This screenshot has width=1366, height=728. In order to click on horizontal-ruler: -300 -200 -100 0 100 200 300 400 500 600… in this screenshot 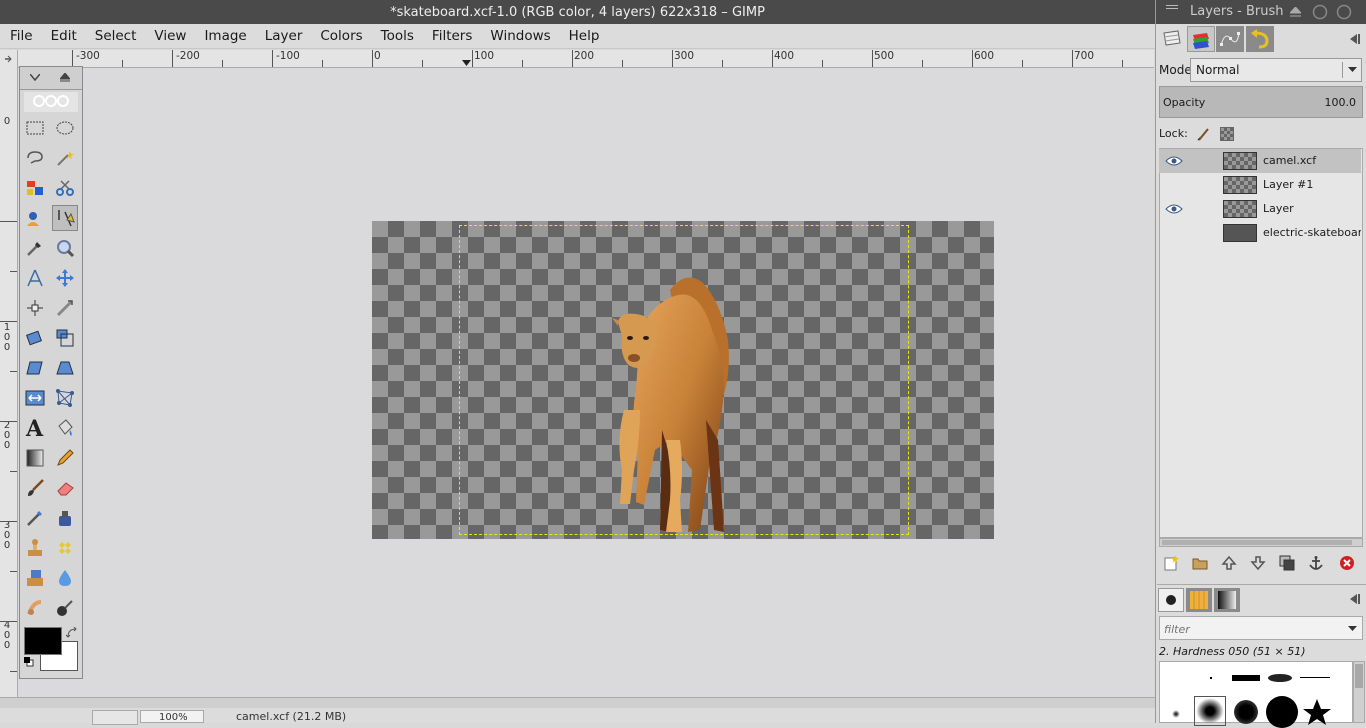, I will do `click(586, 59)`.